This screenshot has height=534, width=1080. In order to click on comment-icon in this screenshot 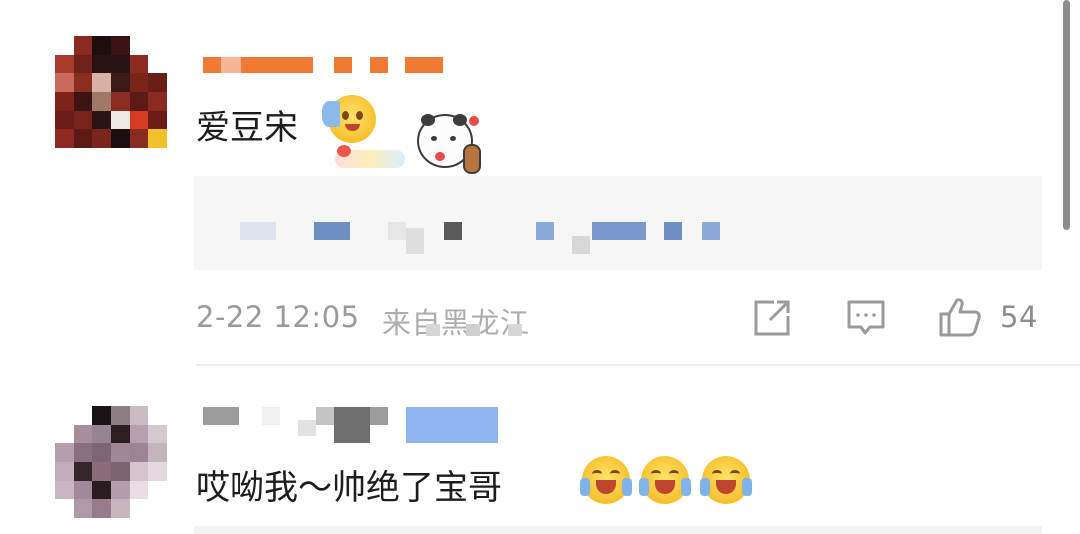, I will do `click(866, 318)`.